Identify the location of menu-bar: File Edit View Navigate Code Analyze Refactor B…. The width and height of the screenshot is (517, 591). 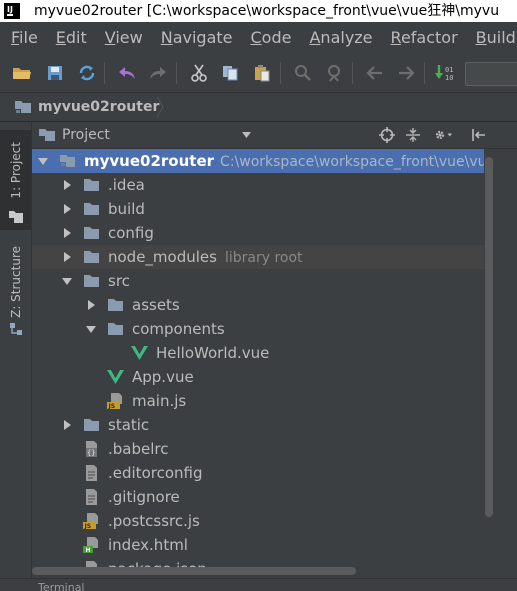
(258, 38).